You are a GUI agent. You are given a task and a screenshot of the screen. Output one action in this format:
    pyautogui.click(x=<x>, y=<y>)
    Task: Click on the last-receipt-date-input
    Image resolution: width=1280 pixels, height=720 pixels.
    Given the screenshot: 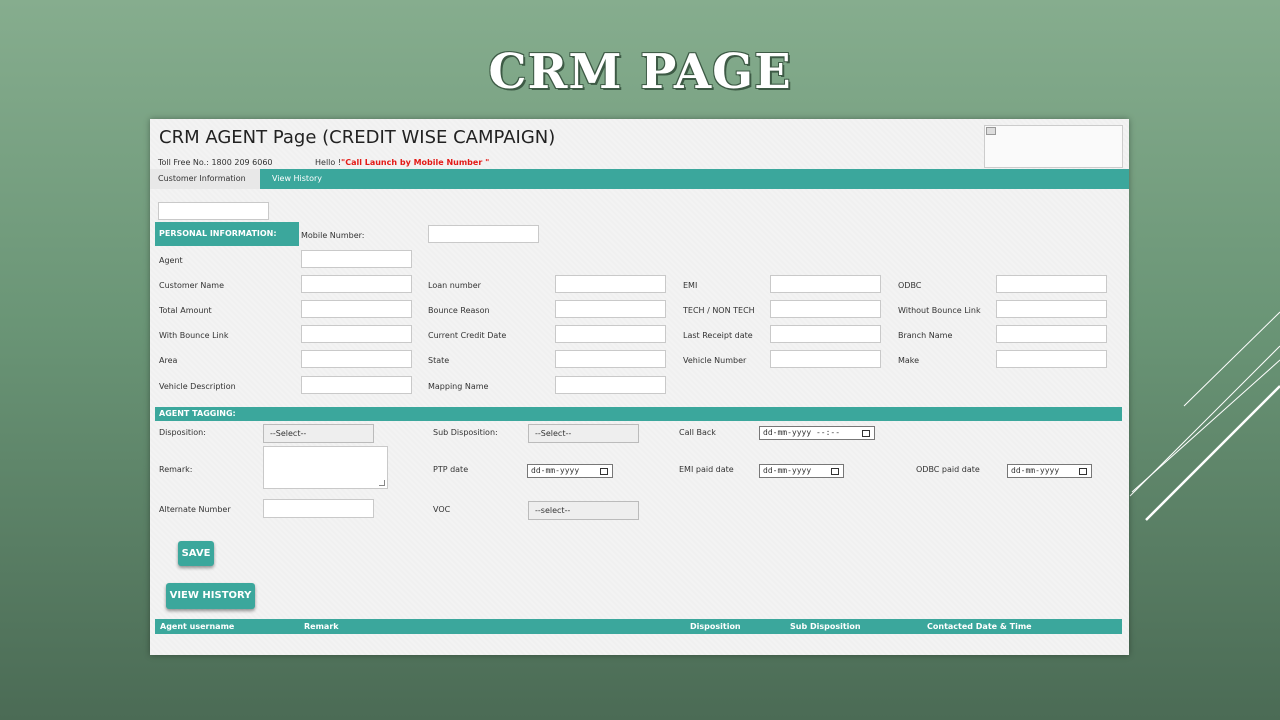 What is the action you would take?
    pyautogui.click(x=825, y=334)
    